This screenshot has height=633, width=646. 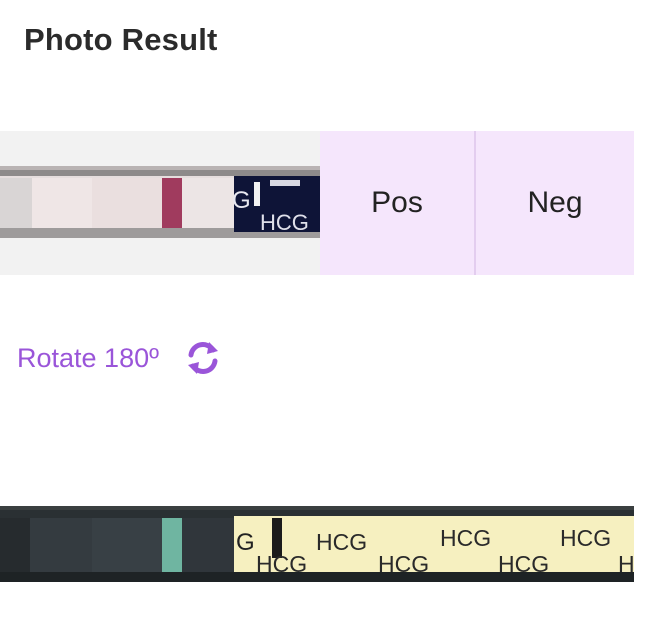 I want to click on rotate-icon, so click(x=203, y=358).